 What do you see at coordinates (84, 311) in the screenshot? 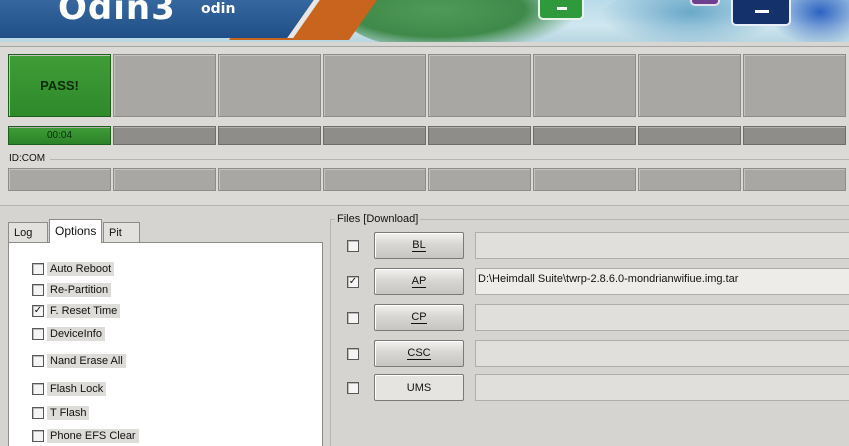
I see `option-label: F. Reset Time` at bounding box center [84, 311].